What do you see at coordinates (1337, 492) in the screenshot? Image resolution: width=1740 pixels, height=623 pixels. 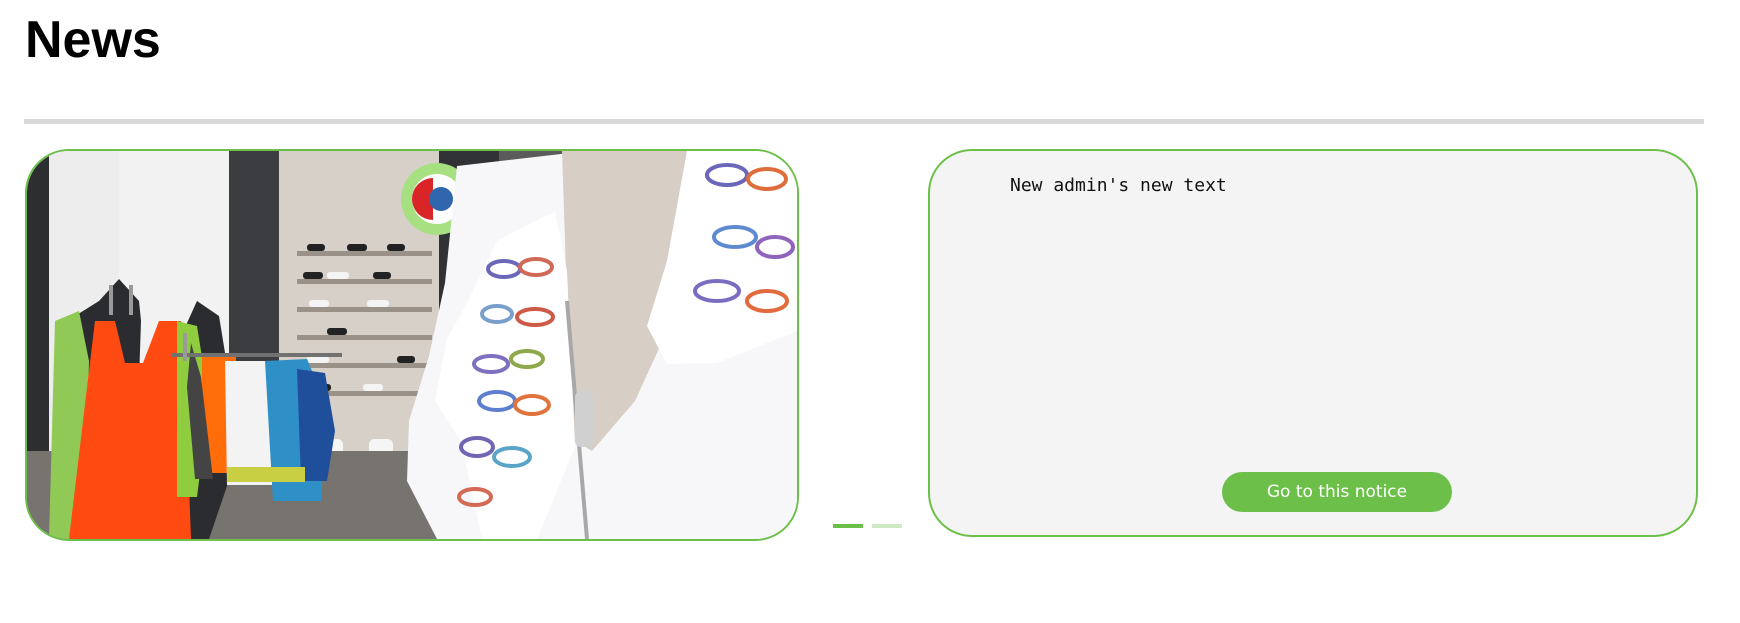 I see `go-to-notice-button: Go to this notice` at bounding box center [1337, 492].